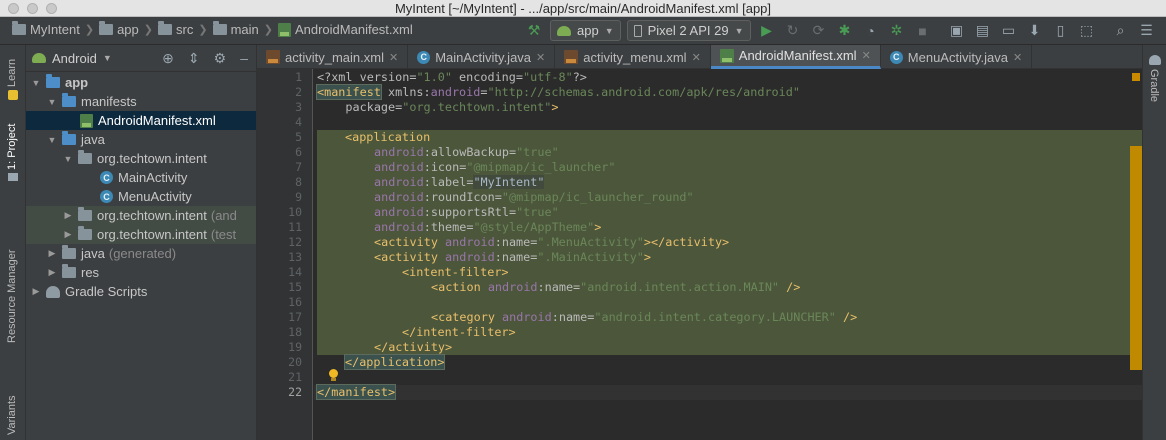  What do you see at coordinates (74, 58) in the screenshot?
I see `view-mode-selector: Android` at bounding box center [74, 58].